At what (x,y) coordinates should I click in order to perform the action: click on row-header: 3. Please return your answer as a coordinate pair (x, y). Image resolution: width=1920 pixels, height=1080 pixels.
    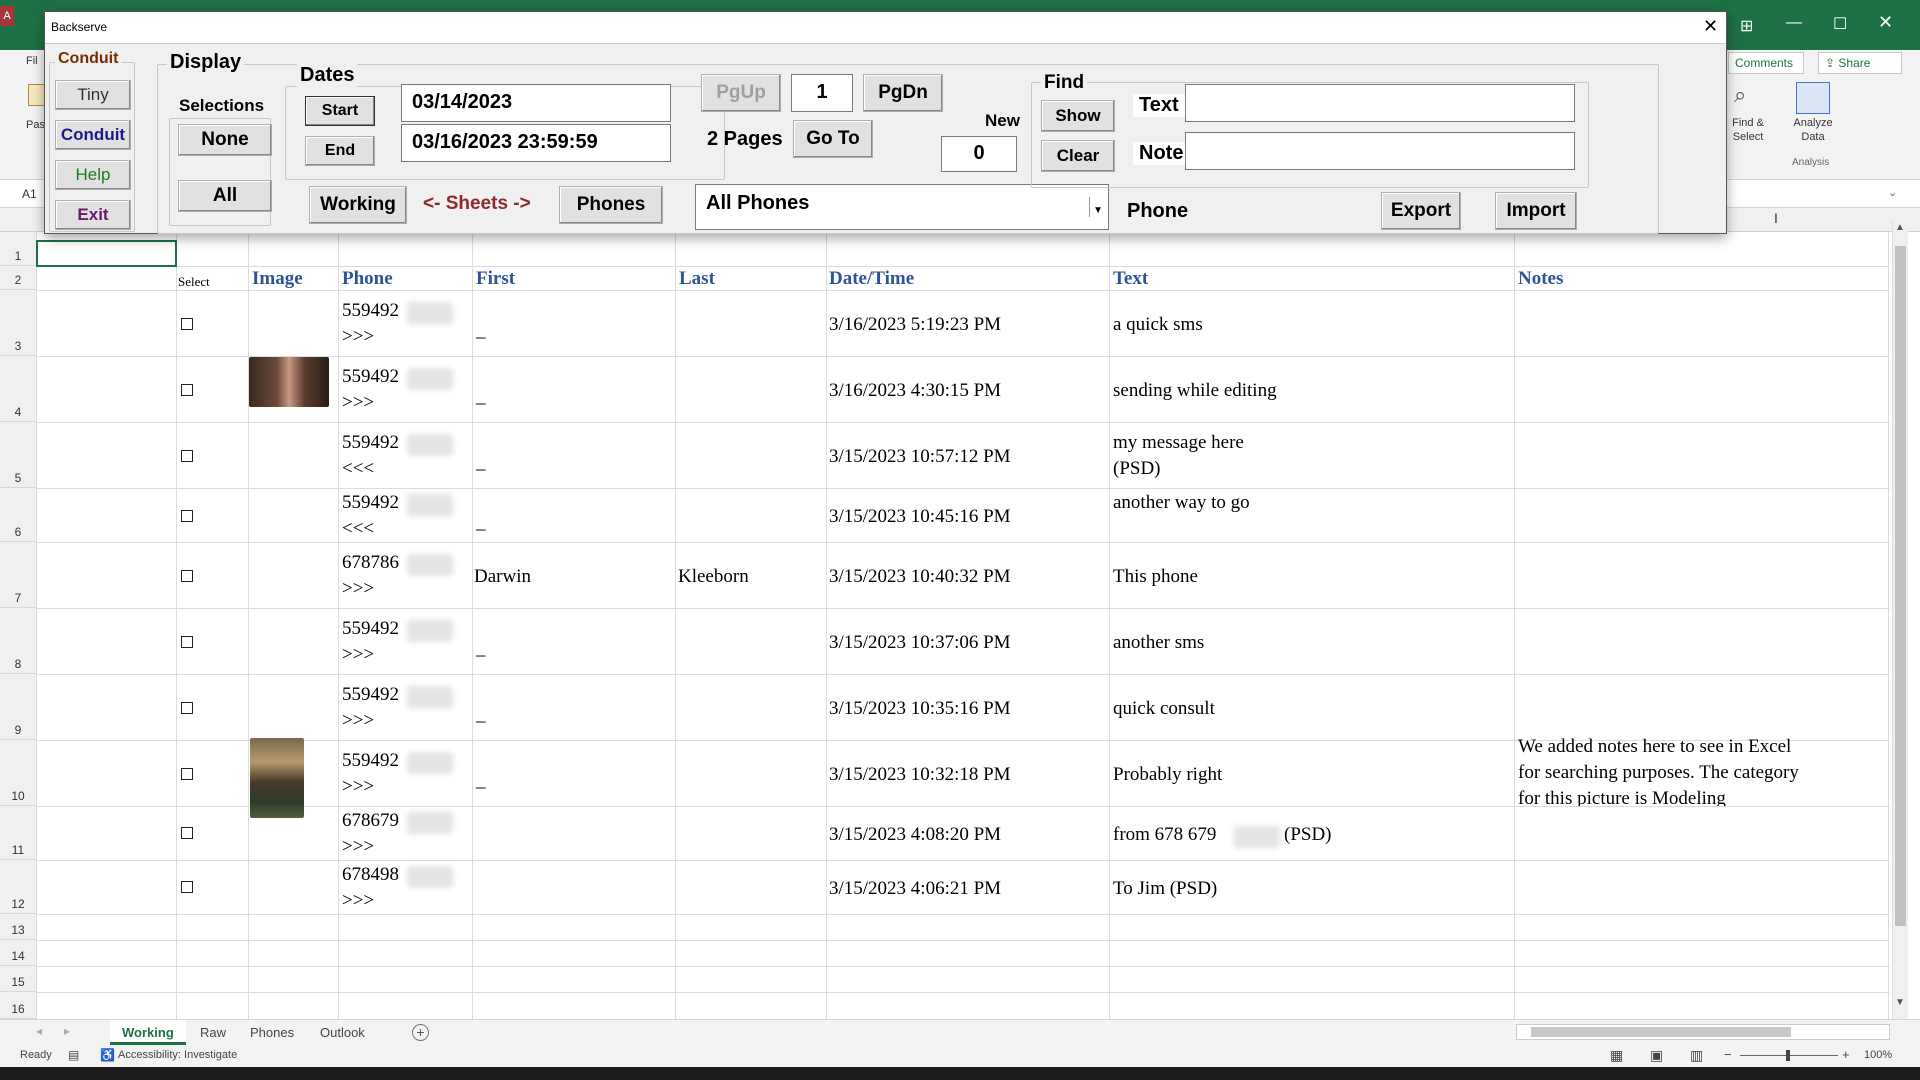
    Looking at the image, I should click on (18, 323).